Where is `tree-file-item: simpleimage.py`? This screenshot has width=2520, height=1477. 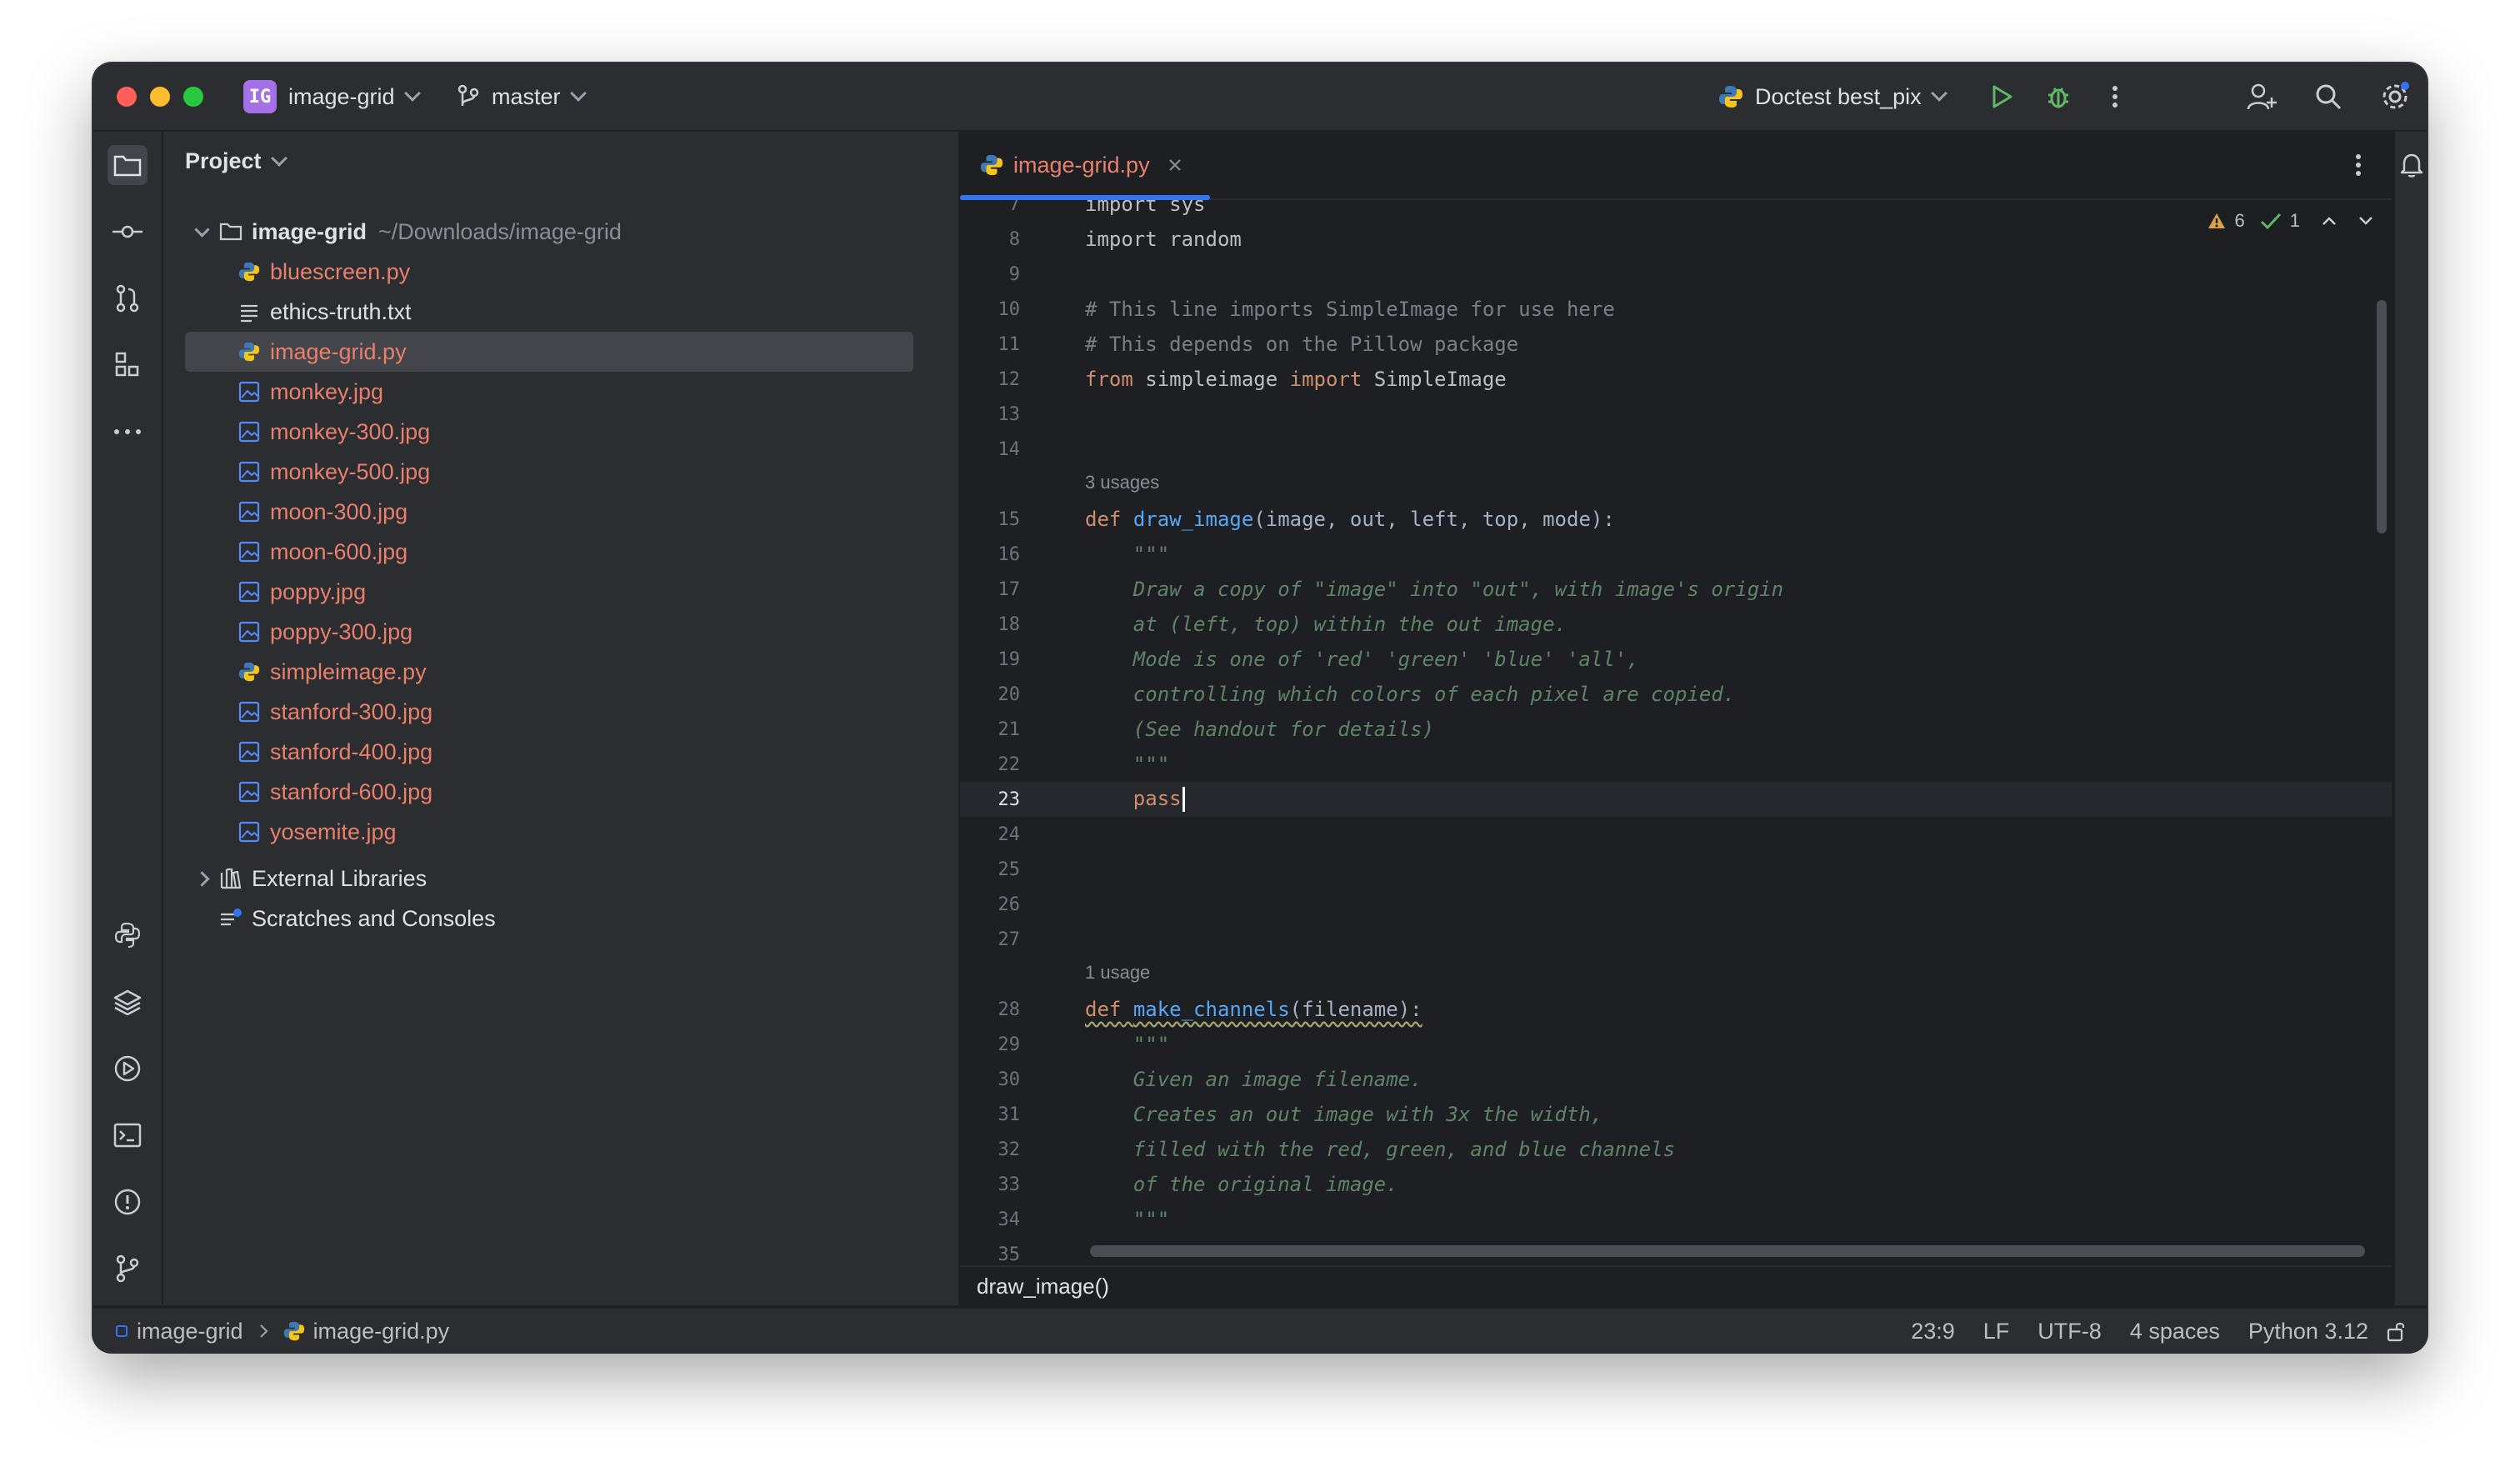
tree-file-item: simpleimage.py is located at coordinates (549, 672).